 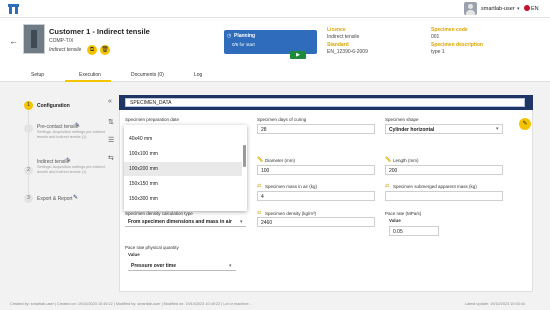 I want to click on dropdown-option: 150x150 mm, so click(x=183, y=184).